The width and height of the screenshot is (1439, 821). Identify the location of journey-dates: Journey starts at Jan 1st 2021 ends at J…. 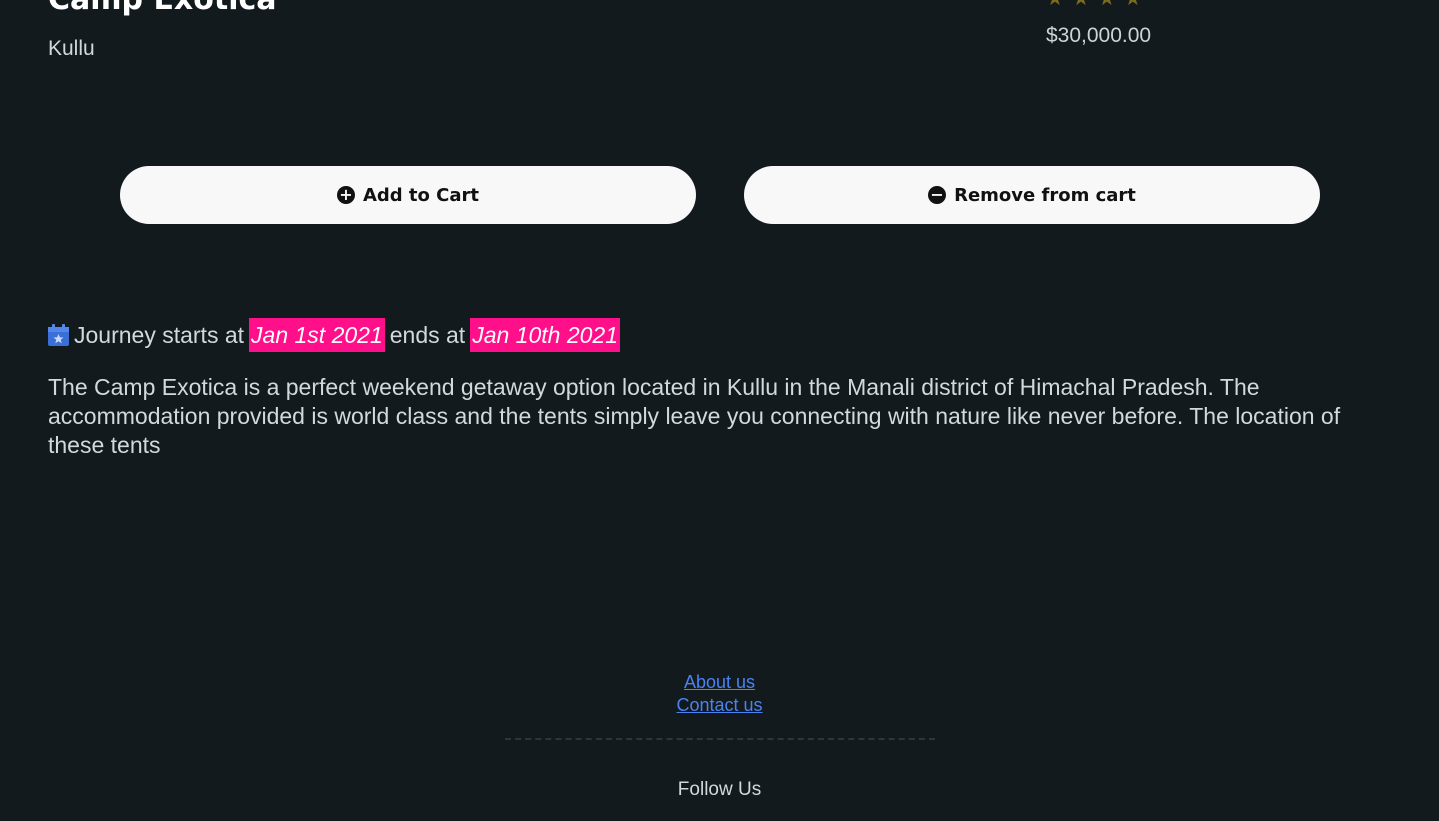
(336, 335).